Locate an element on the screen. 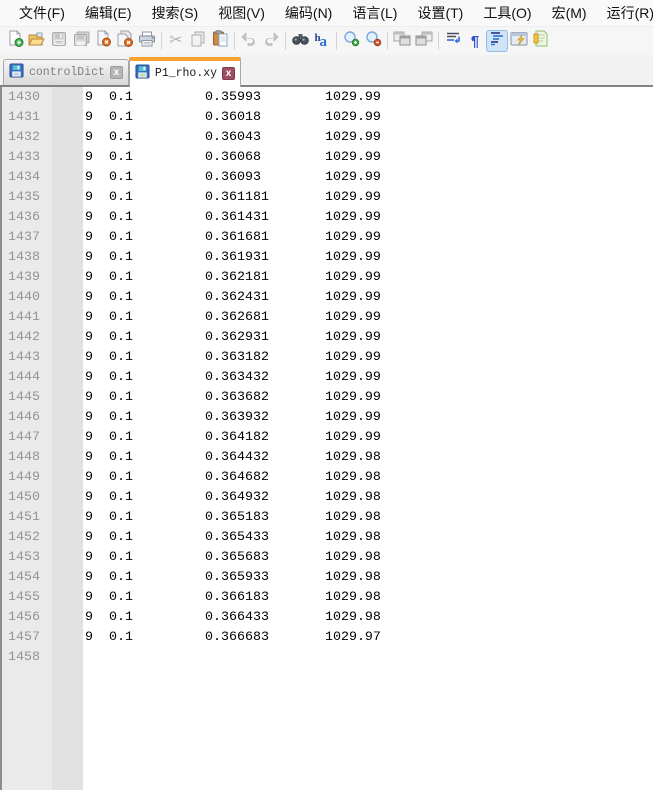  zoom-out-button is located at coordinates (373, 41).